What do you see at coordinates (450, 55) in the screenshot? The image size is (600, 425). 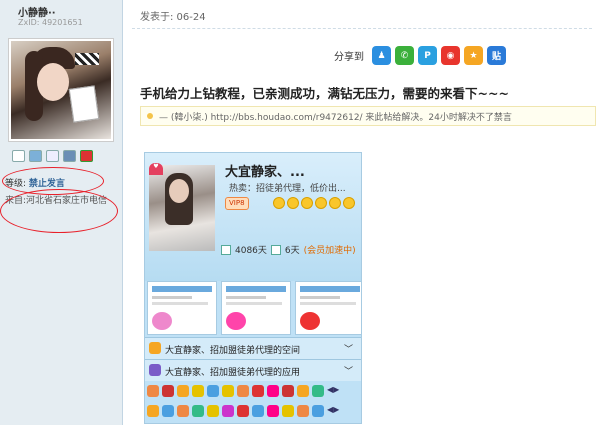 I see `weibo-icon: ◉` at bounding box center [450, 55].